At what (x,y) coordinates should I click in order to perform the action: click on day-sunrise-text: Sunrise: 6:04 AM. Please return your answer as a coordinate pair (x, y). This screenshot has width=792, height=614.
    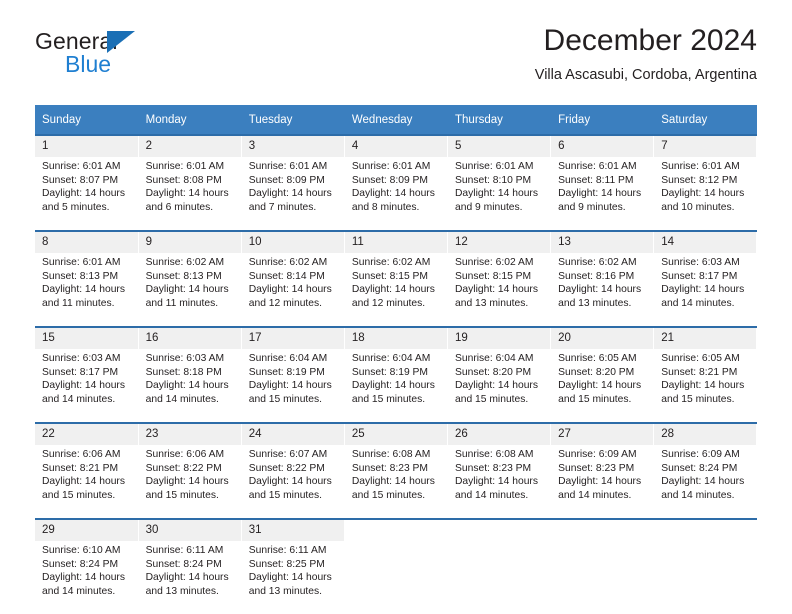
    Looking at the image, I should click on (288, 358).